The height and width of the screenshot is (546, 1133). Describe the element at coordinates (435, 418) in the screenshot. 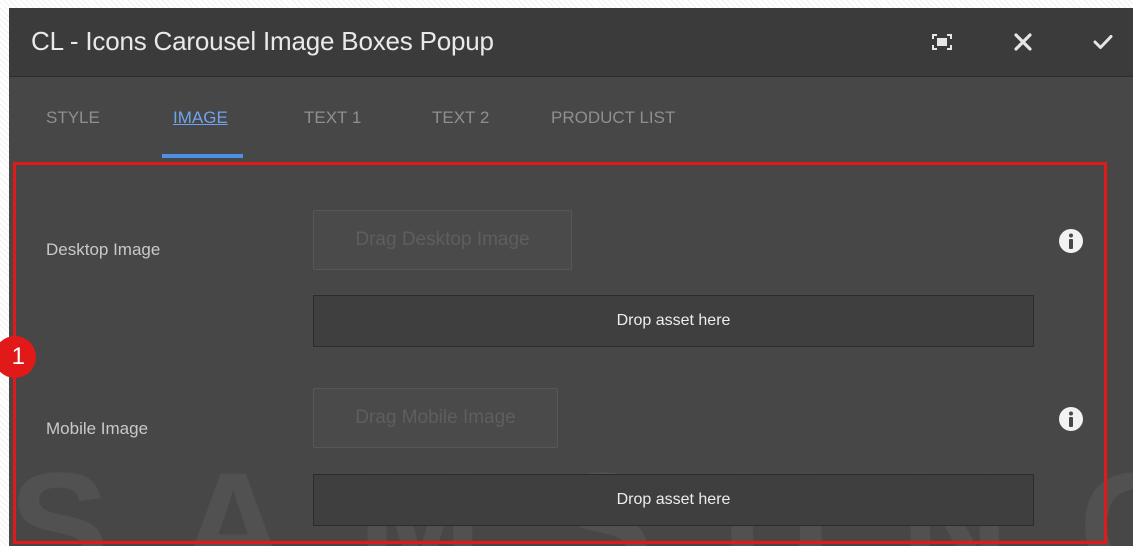

I see `drag-mobile-image-button: Drag Mobile Image` at that location.